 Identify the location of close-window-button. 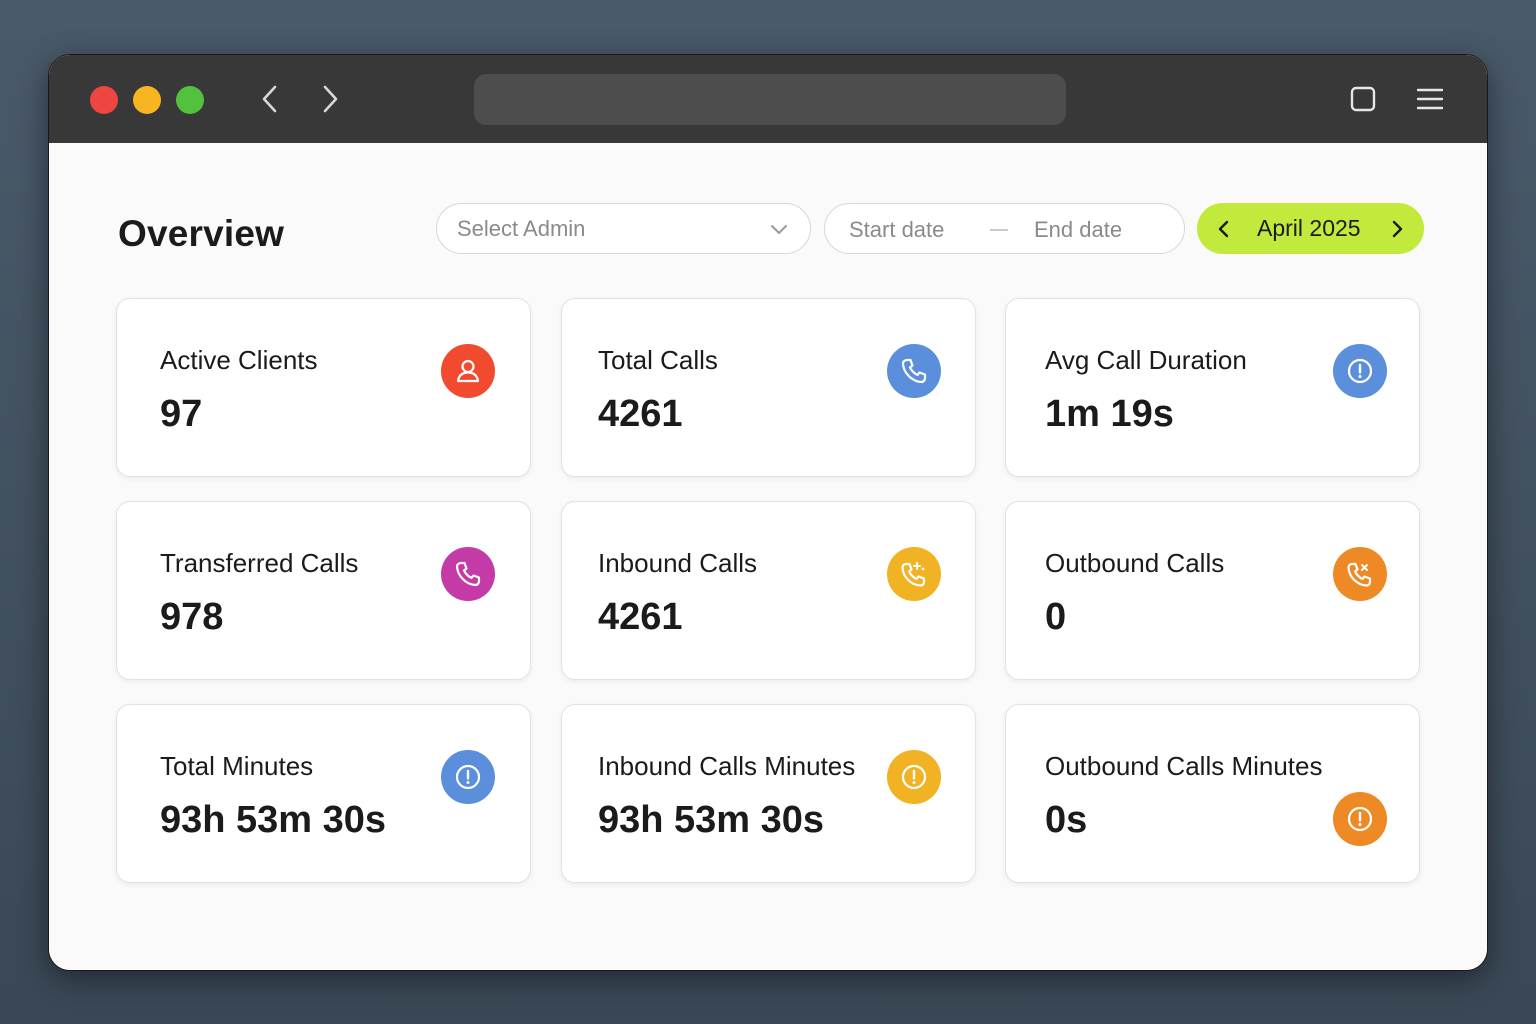
(104, 100).